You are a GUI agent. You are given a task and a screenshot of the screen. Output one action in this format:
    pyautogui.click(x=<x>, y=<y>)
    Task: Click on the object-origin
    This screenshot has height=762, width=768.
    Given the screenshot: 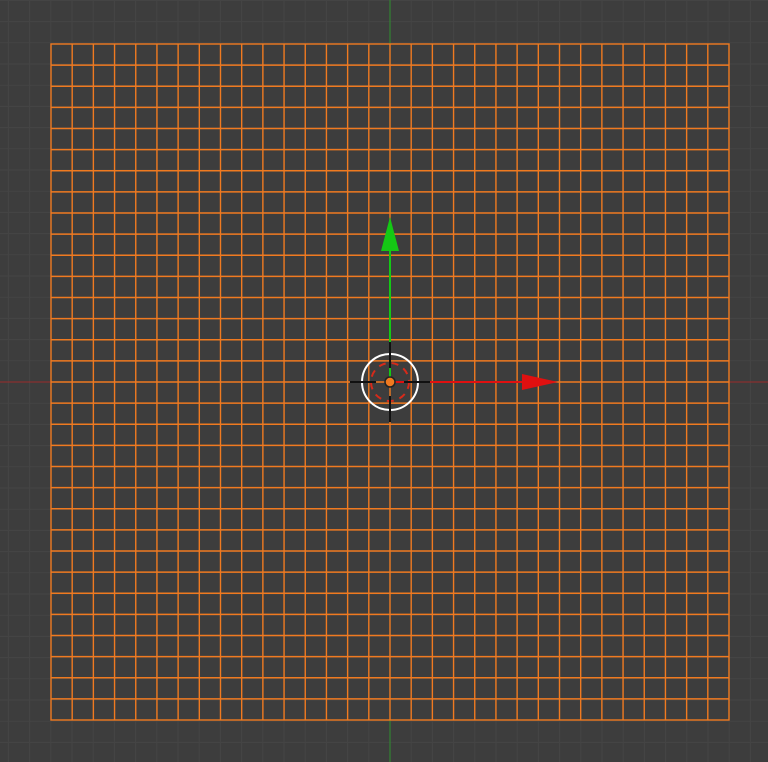 What is the action you would take?
    pyautogui.click(x=390, y=382)
    